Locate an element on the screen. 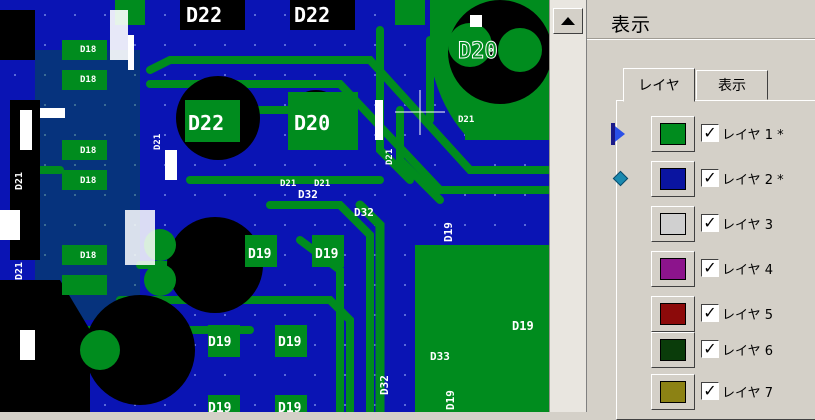 This screenshot has width=815, height=420. label-d19-e: D19 is located at coordinates (523, 326).